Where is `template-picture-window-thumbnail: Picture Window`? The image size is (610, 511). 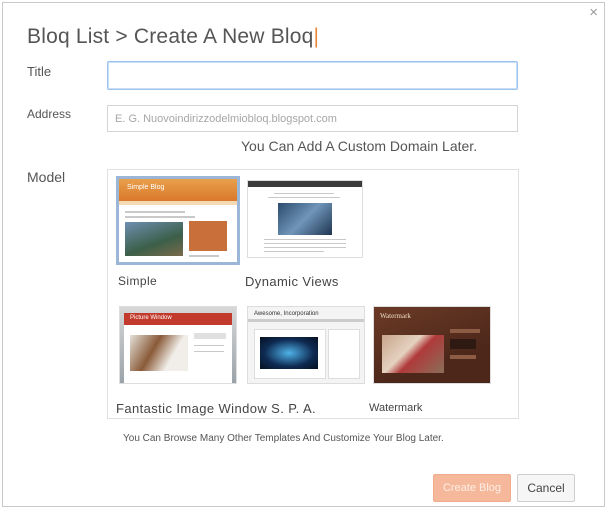 template-picture-window-thumbnail: Picture Window is located at coordinates (178, 345).